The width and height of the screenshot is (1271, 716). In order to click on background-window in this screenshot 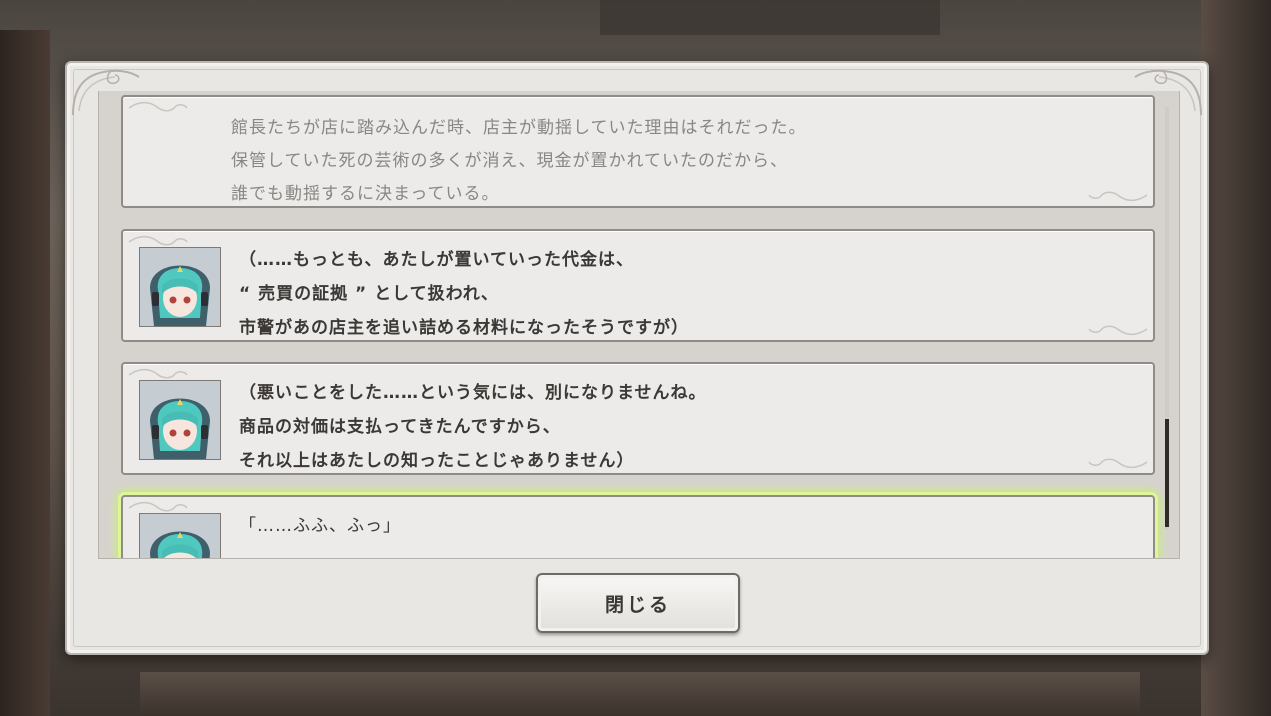, I will do `click(770, 17)`.